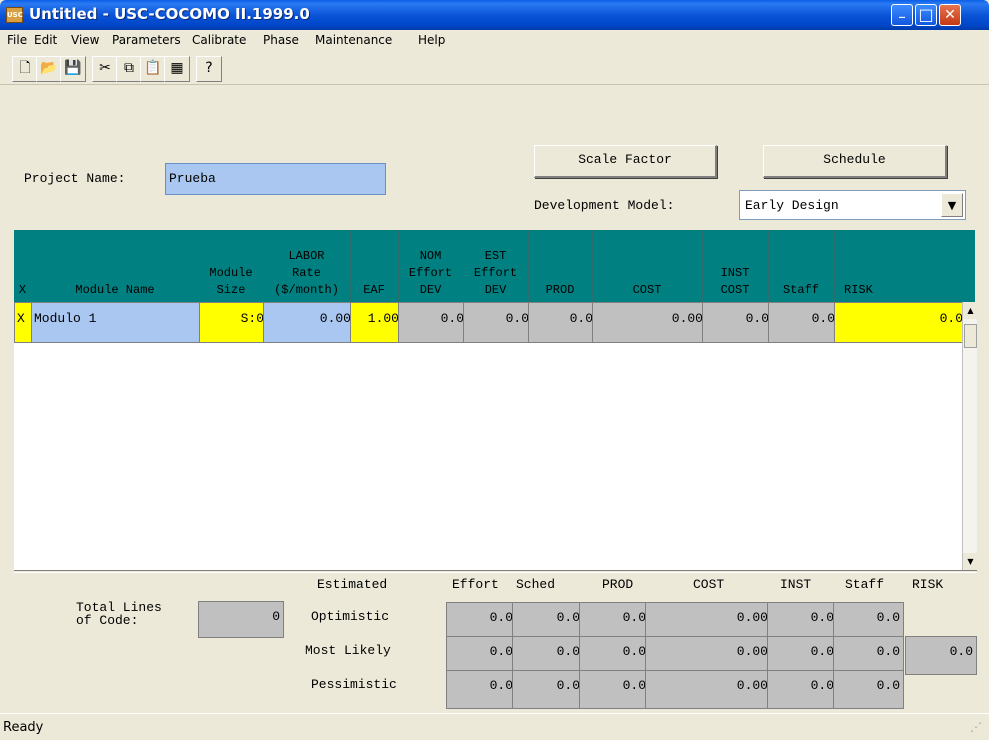 This screenshot has height=740, width=989. I want to click on column-header-nom-effort: NOM Effort DEV, so click(431, 266).